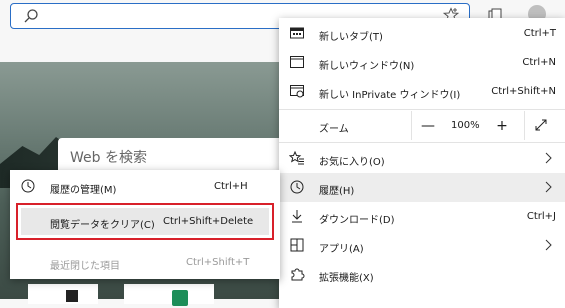 This screenshot has height=308, width=565. Describe the element at coordinates (367, 66) in the screenshot. I see `menu-item-label: 新しいウィンドウ(N)` at that location.